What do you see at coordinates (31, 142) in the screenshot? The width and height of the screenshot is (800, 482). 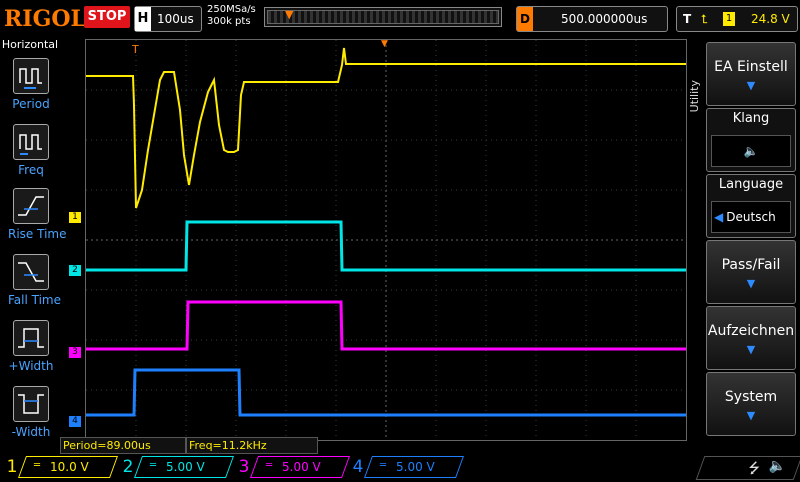 I see `freq-measure-icon` at bounding box center [31, 142].